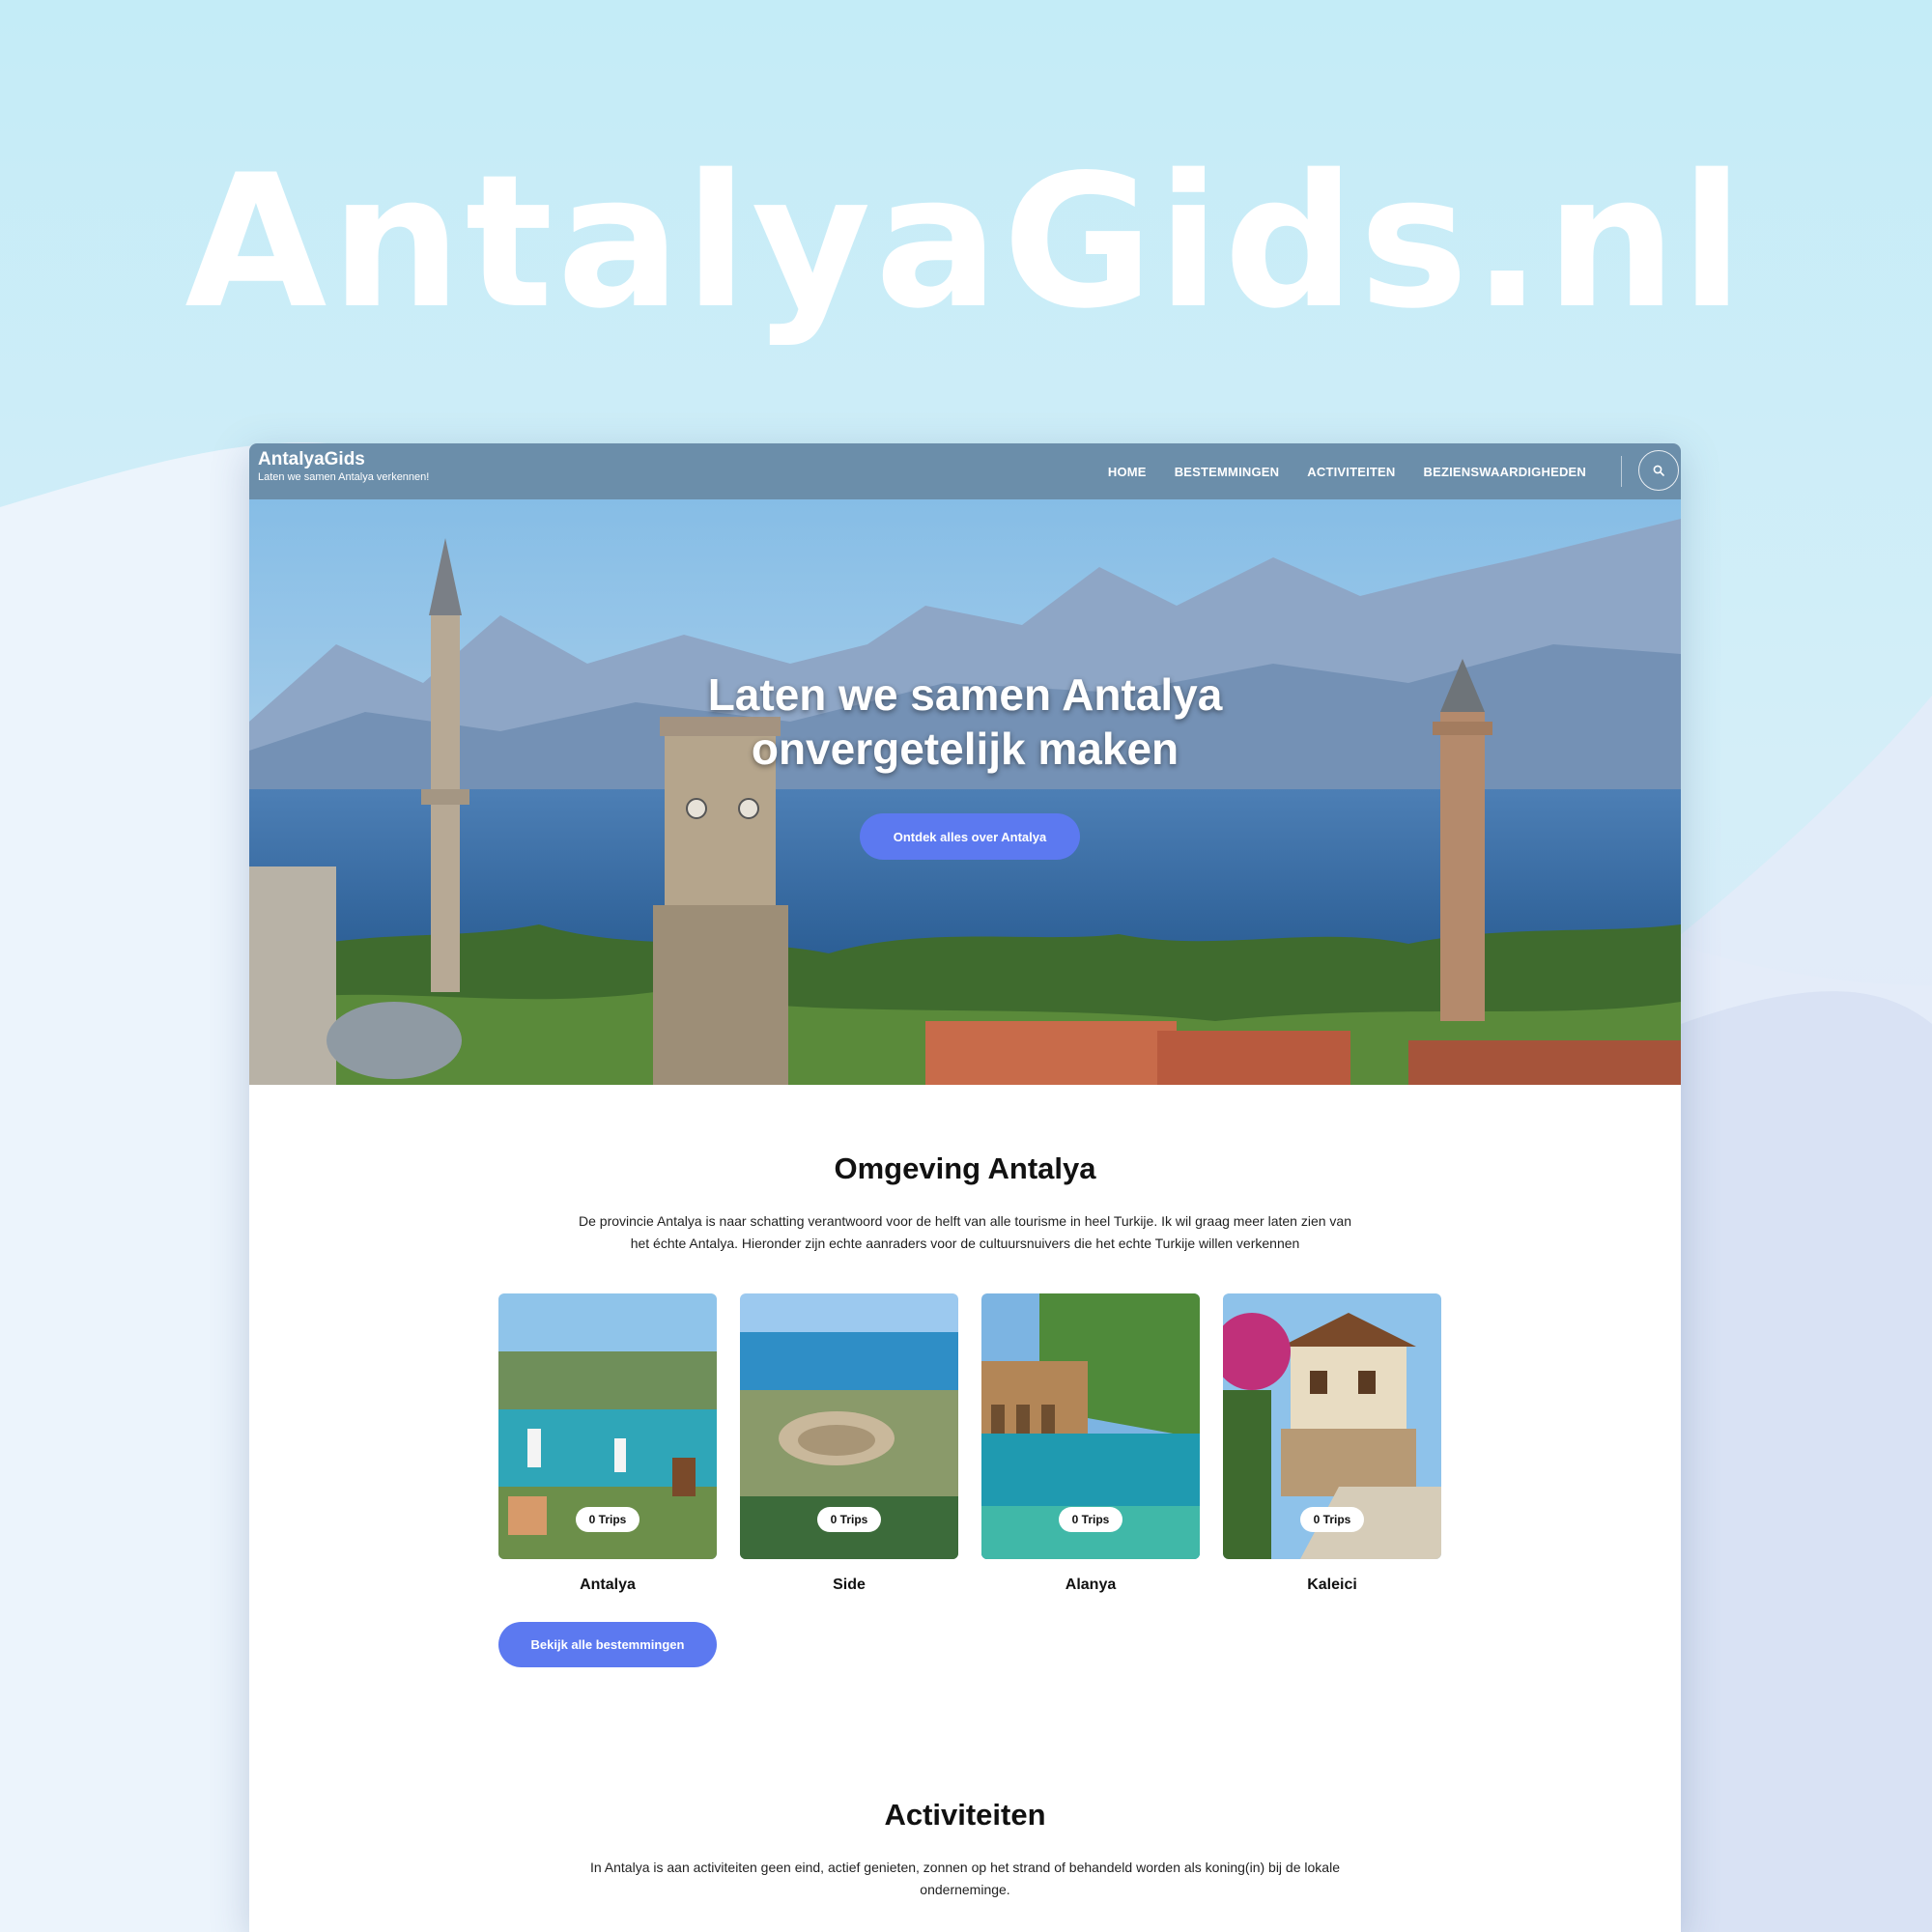 The image size is (1932, 1932). Describe the element at coordinates (1090, 1585) in the screenshot. I see `destination-name: Alanya` at that location.